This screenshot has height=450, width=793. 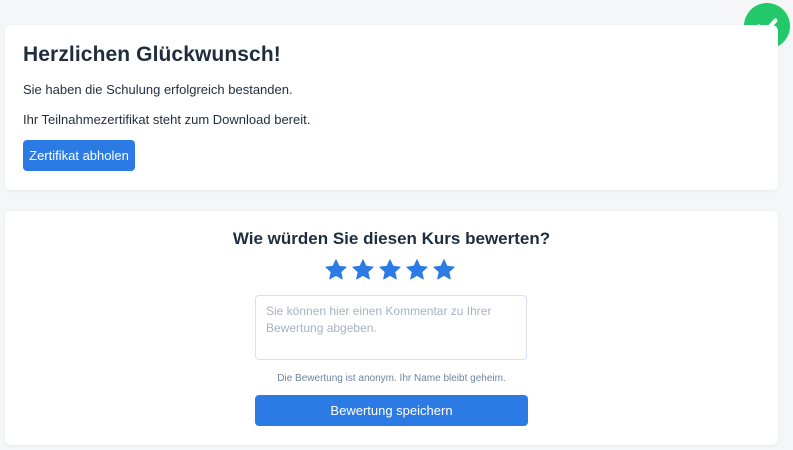 What do you see at coordinates (391, 238) in the screenshot?
I see `rating-question: Wie würden Sie diesen Kurs bewerten?` at bounding box center [391, 238].